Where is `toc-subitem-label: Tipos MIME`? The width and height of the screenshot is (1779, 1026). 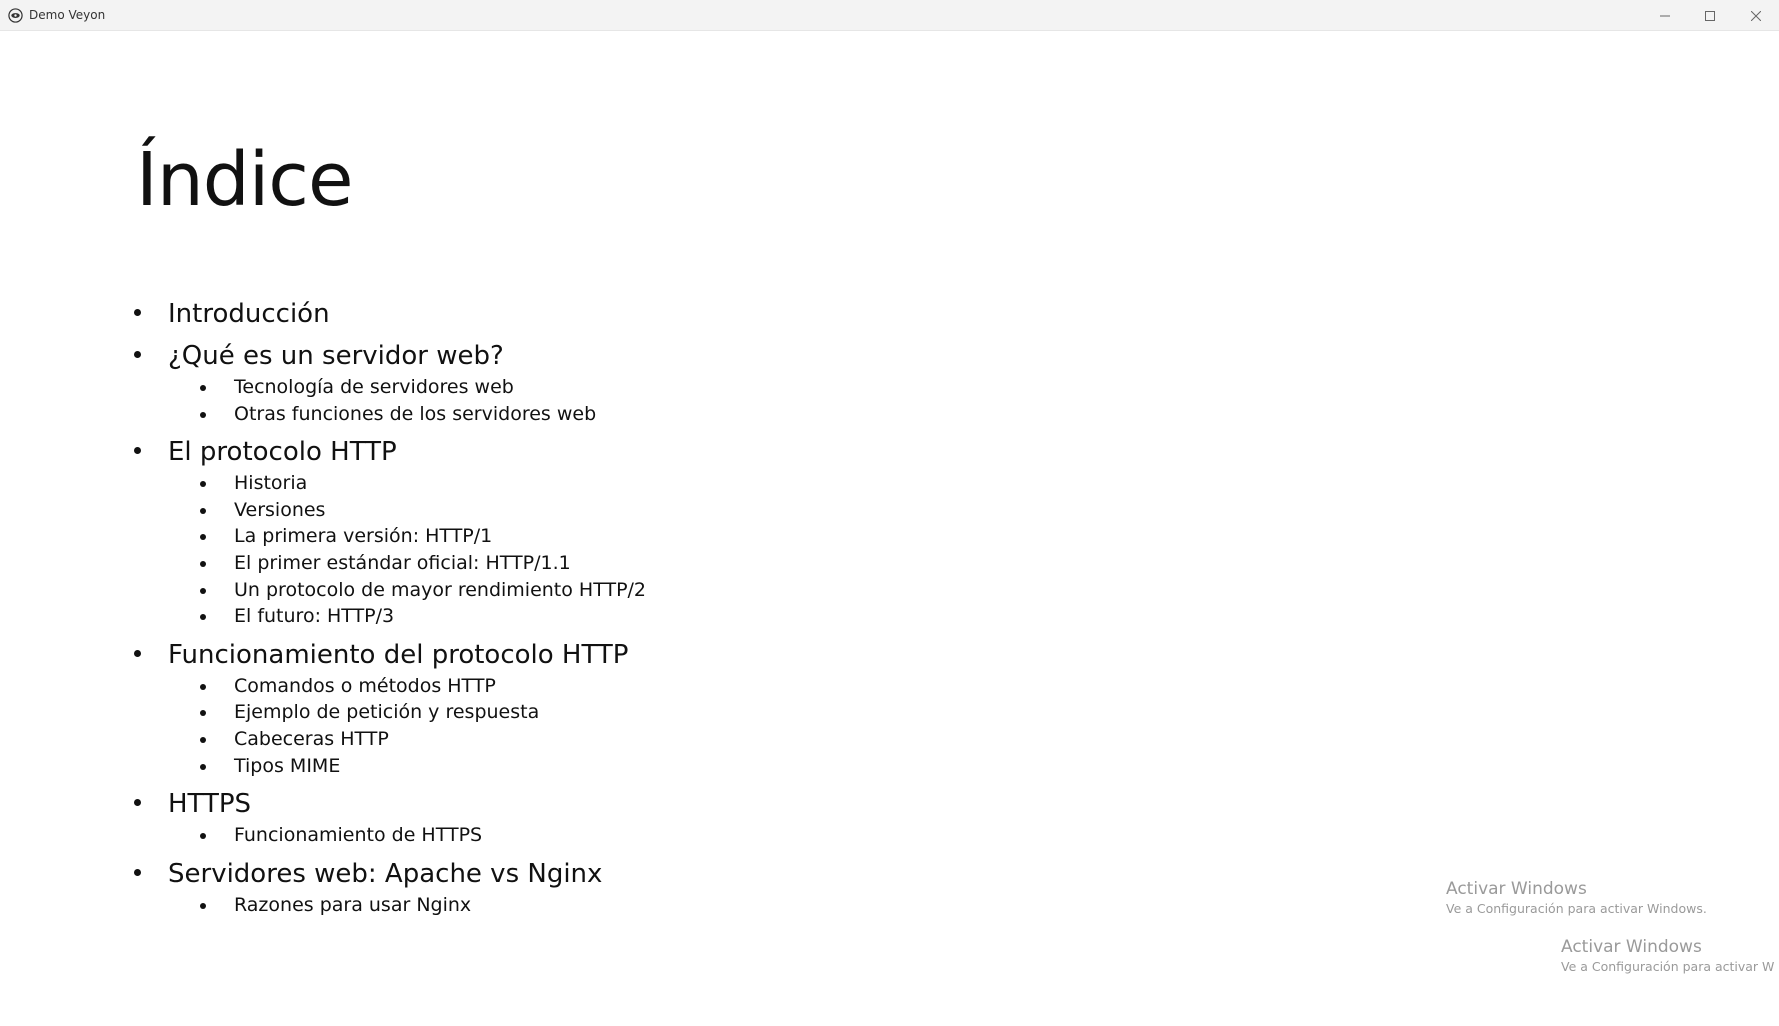 toc-subitem-label: Tipos MIME is located at coordinates (287, 765).